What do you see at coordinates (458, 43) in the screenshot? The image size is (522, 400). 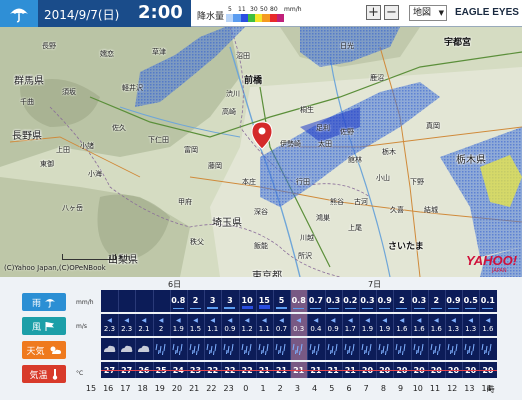 I see `city-label: 宇都宮` at bounding box center [458, 43].